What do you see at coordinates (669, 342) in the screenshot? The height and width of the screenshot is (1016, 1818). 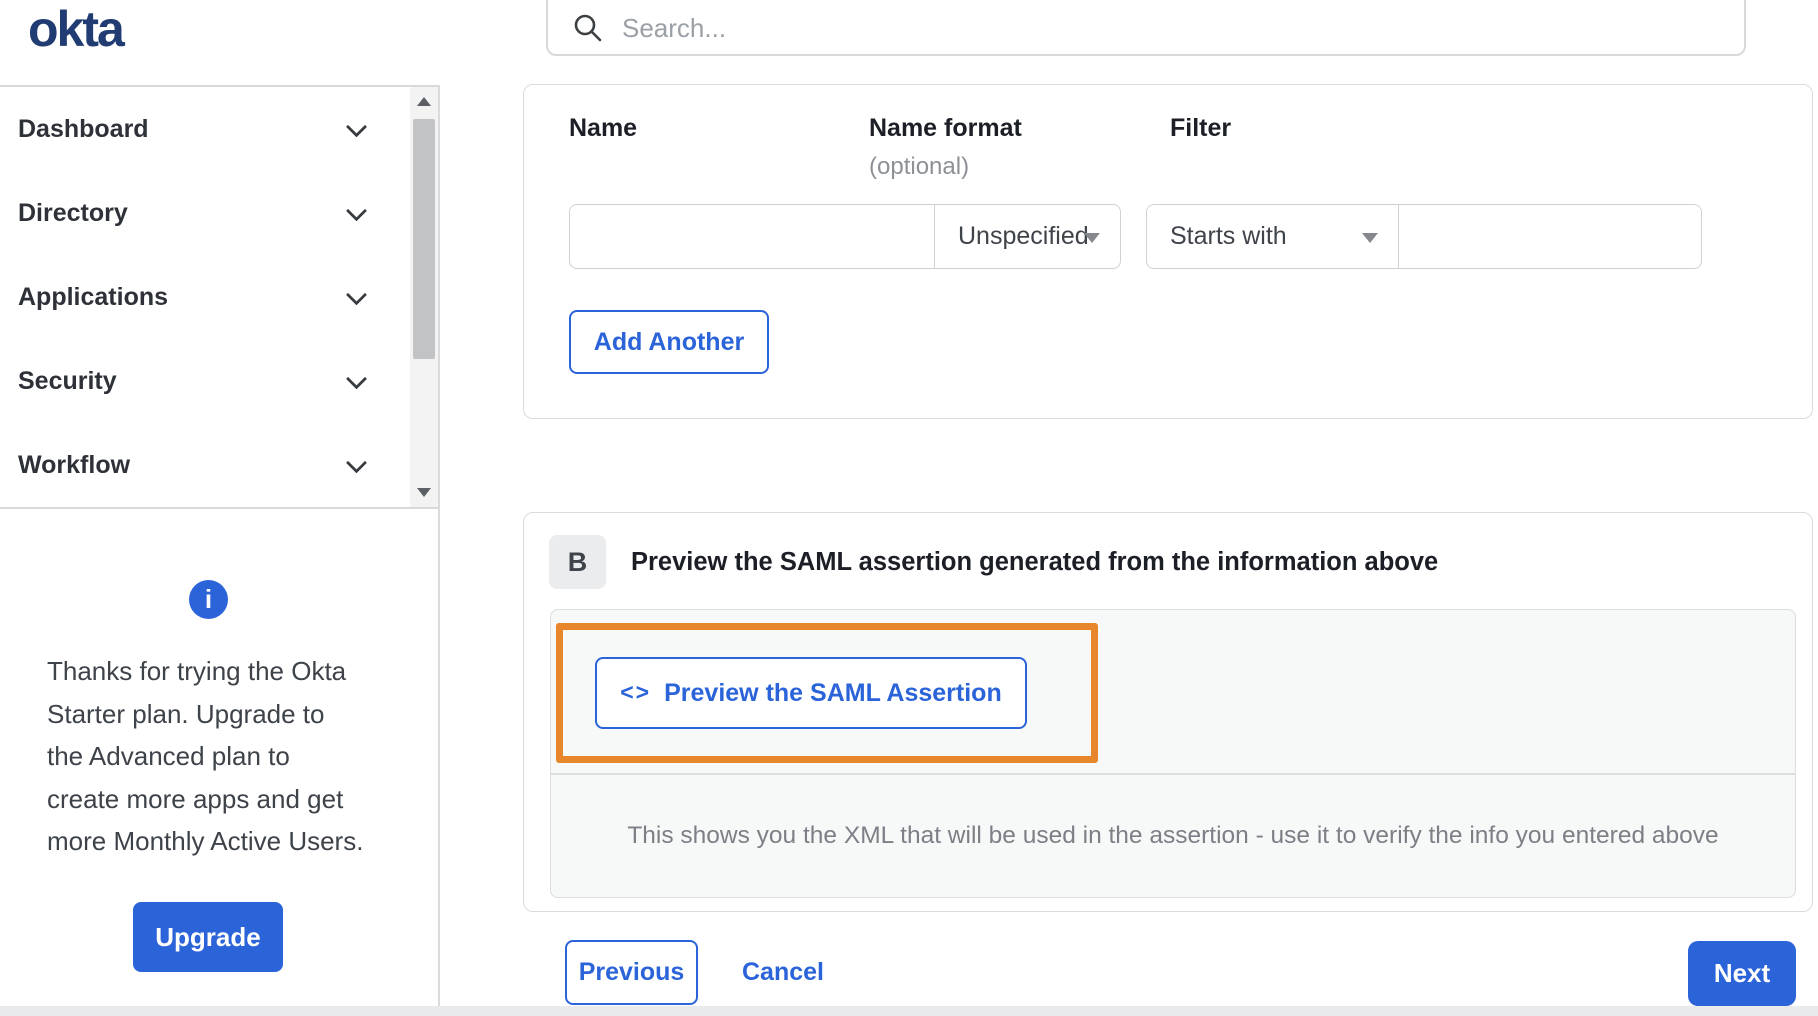 I see `add-another-button: Add Another` at bounding box center [669, 342].